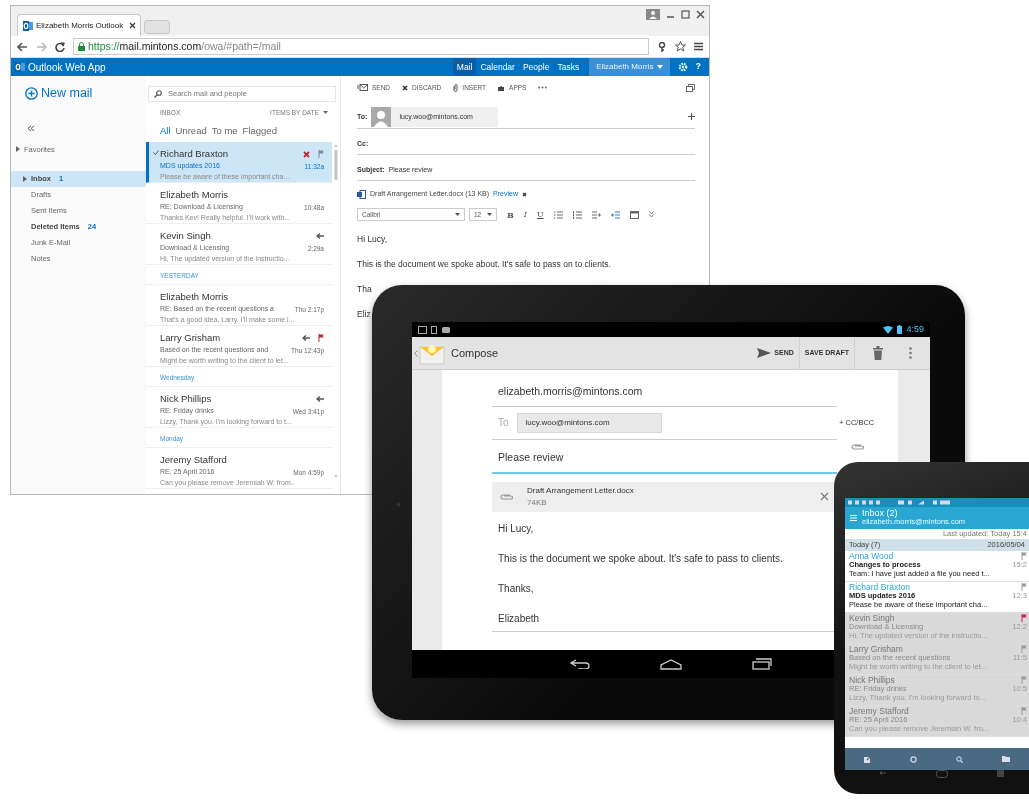 Image resolution: width=1029 pixels, height=803 pixels. Describe the element at coordinates (516, 588) in the screenshot. I see `body-text: Thanks,` at that location.